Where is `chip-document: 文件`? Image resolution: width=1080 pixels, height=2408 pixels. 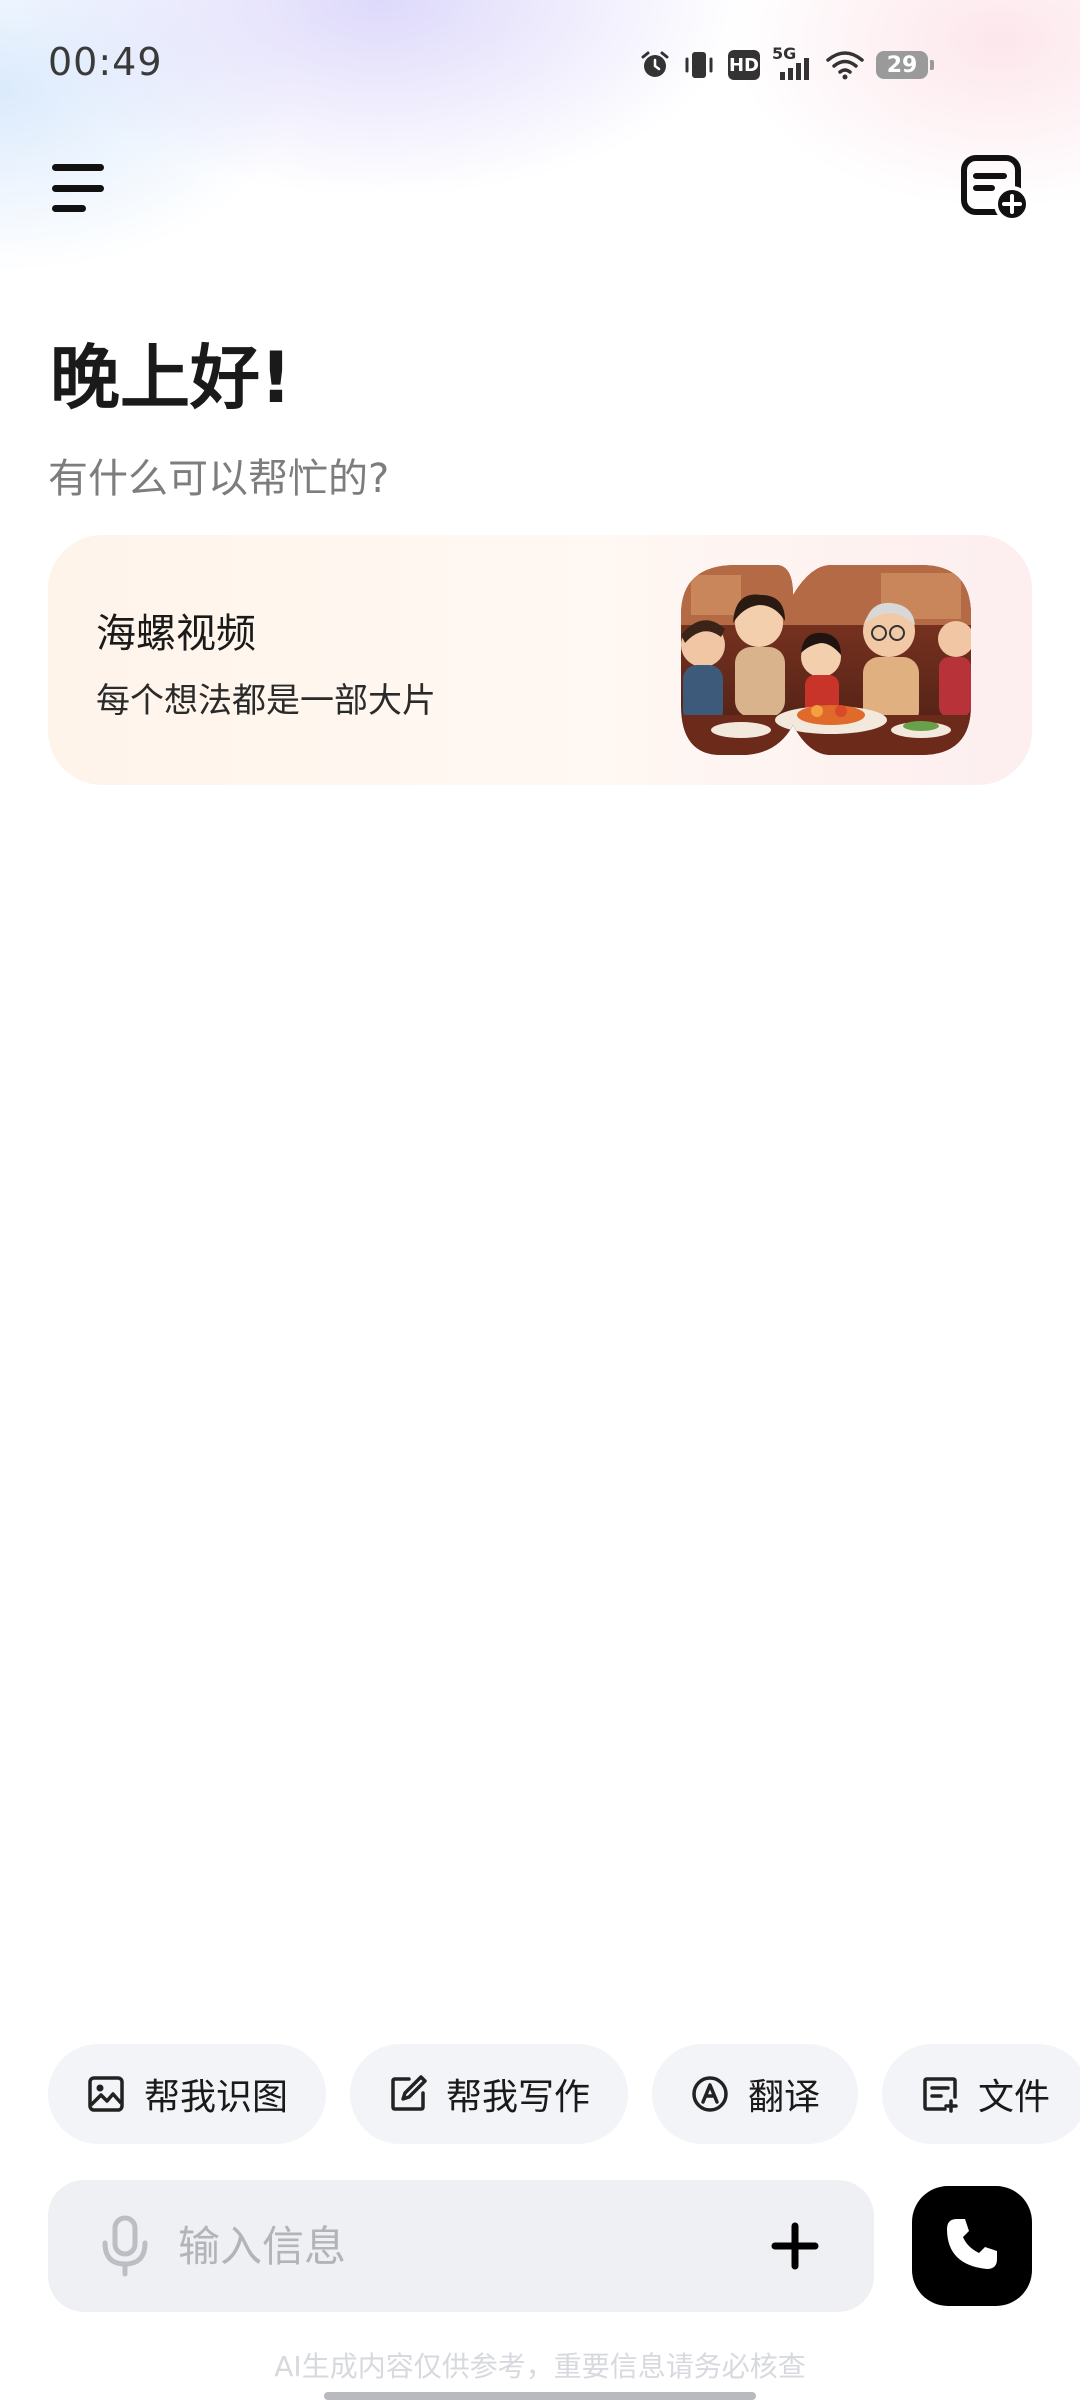
chip-document: 文件 is located at coordinates (981, 2094).